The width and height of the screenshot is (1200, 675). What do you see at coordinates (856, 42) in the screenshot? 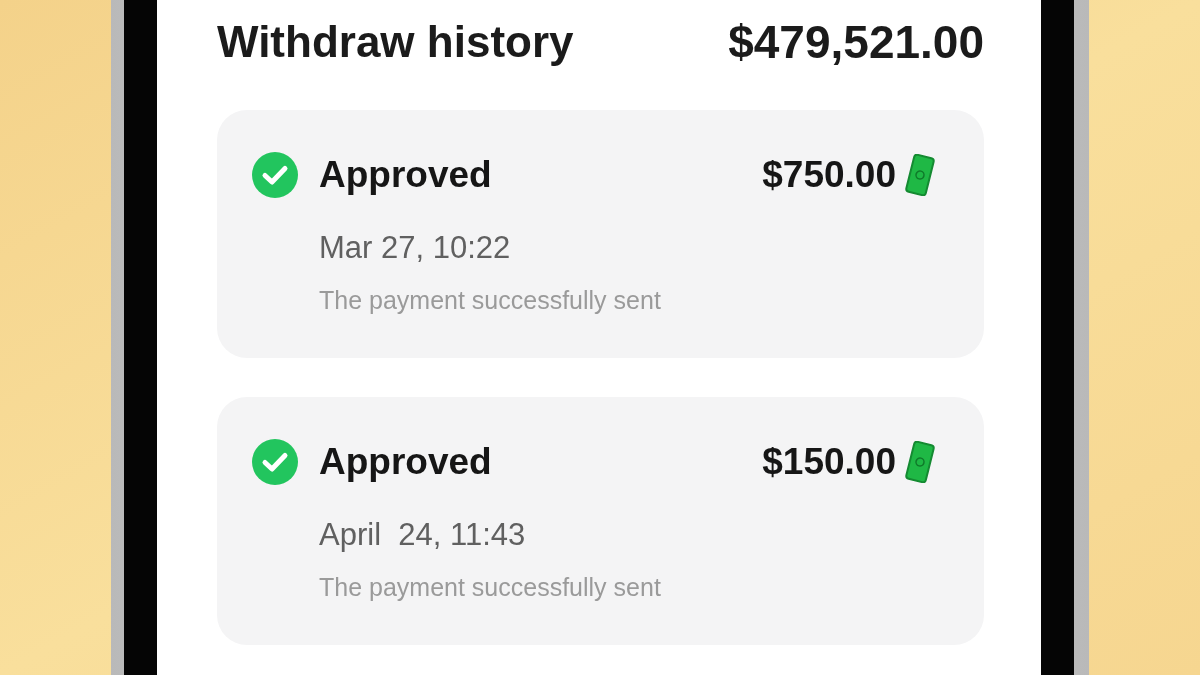
I see `total-amount: $479,521.00` at bounding box center [856, 42].